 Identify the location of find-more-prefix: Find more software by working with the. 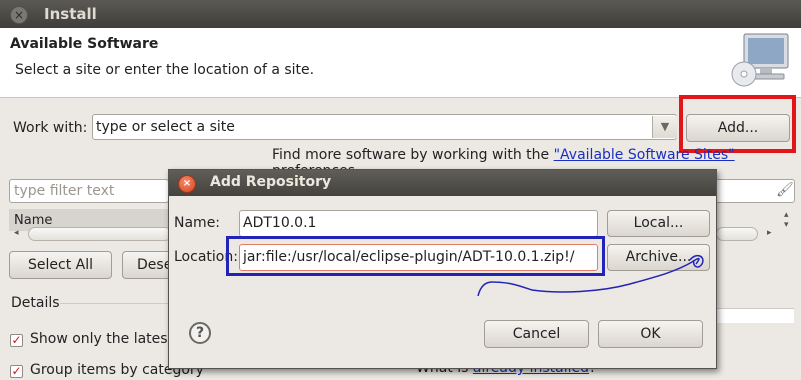
(413, 155).